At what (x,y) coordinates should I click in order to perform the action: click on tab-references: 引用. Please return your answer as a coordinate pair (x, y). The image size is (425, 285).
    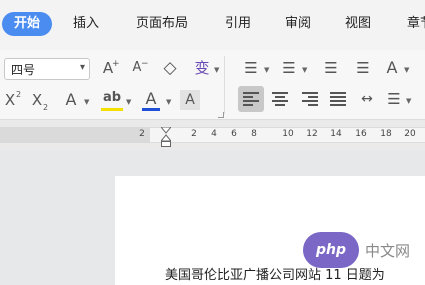
    Looking at the image, I should click on (238, 24).